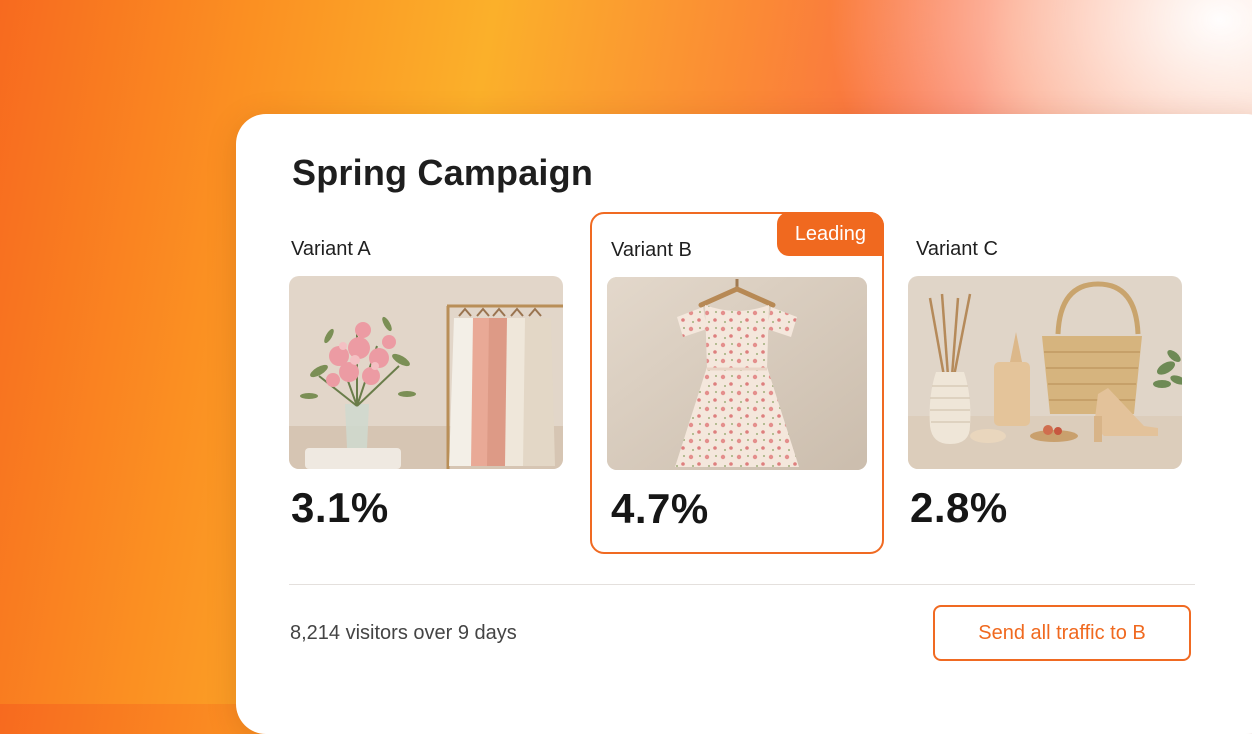 This screenshot has width=1252, height=734. Describe the element at coordinates (426, 372) in the screenshot. I see `variant-a-image` at that location.